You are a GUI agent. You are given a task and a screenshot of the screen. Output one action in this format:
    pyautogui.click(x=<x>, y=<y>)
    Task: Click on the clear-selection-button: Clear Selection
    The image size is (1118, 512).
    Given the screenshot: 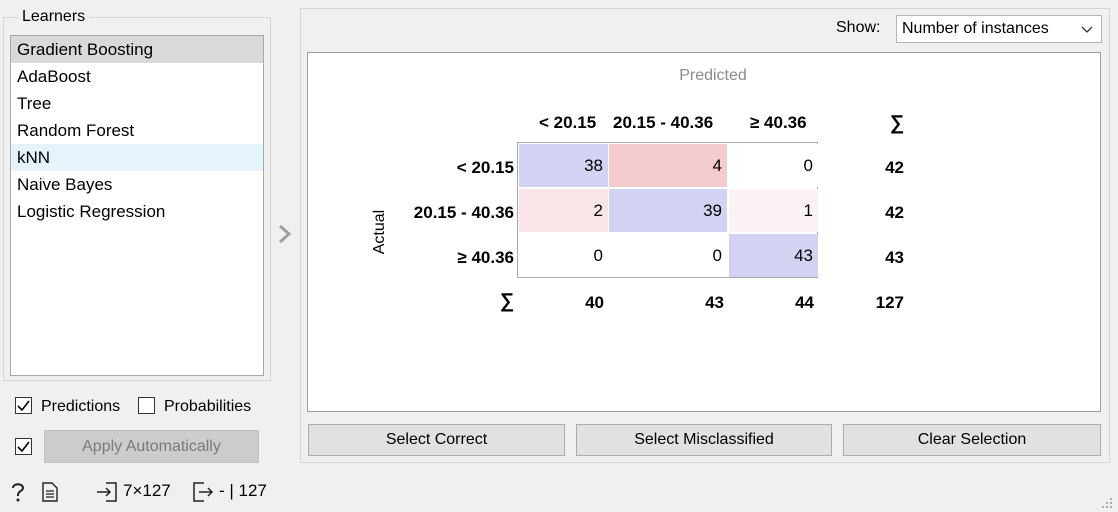 What is the action you would take?
    pyautogui.click(x=972, y=440)
    